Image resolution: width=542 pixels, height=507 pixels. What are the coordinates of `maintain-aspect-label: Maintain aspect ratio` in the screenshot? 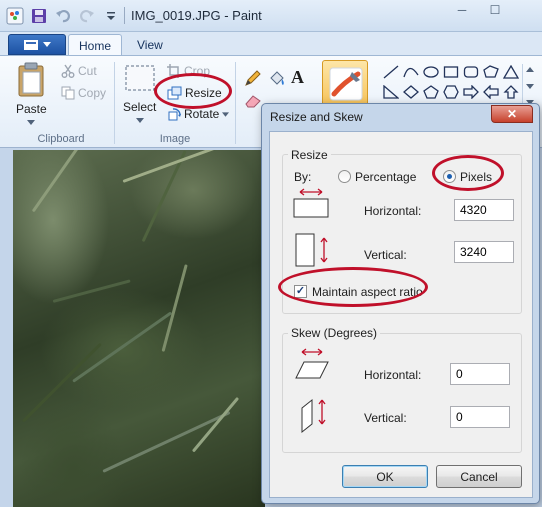 It's located at (367, 292).